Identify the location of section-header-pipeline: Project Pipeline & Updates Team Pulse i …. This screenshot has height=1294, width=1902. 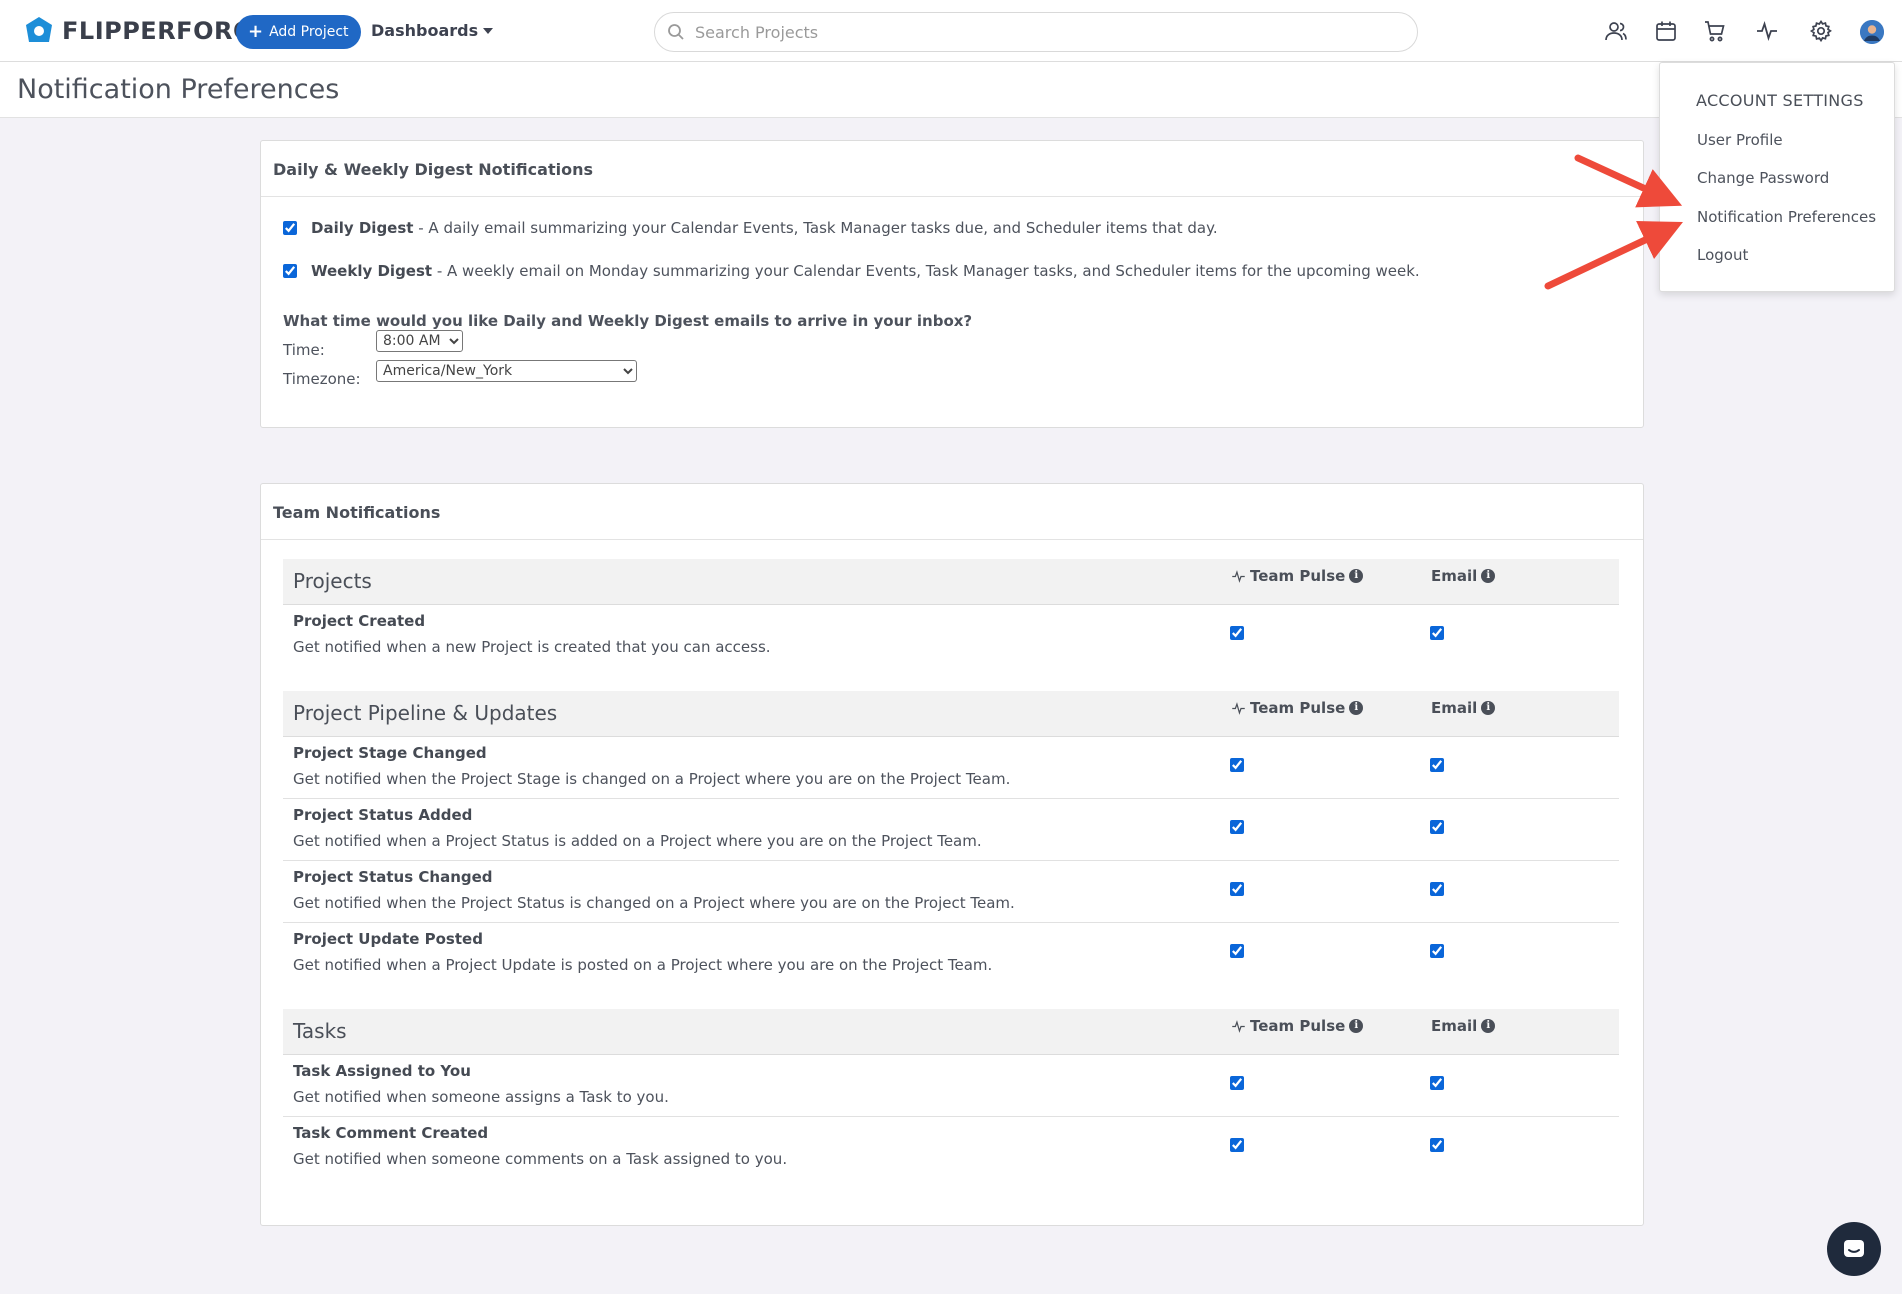
(951, 714).